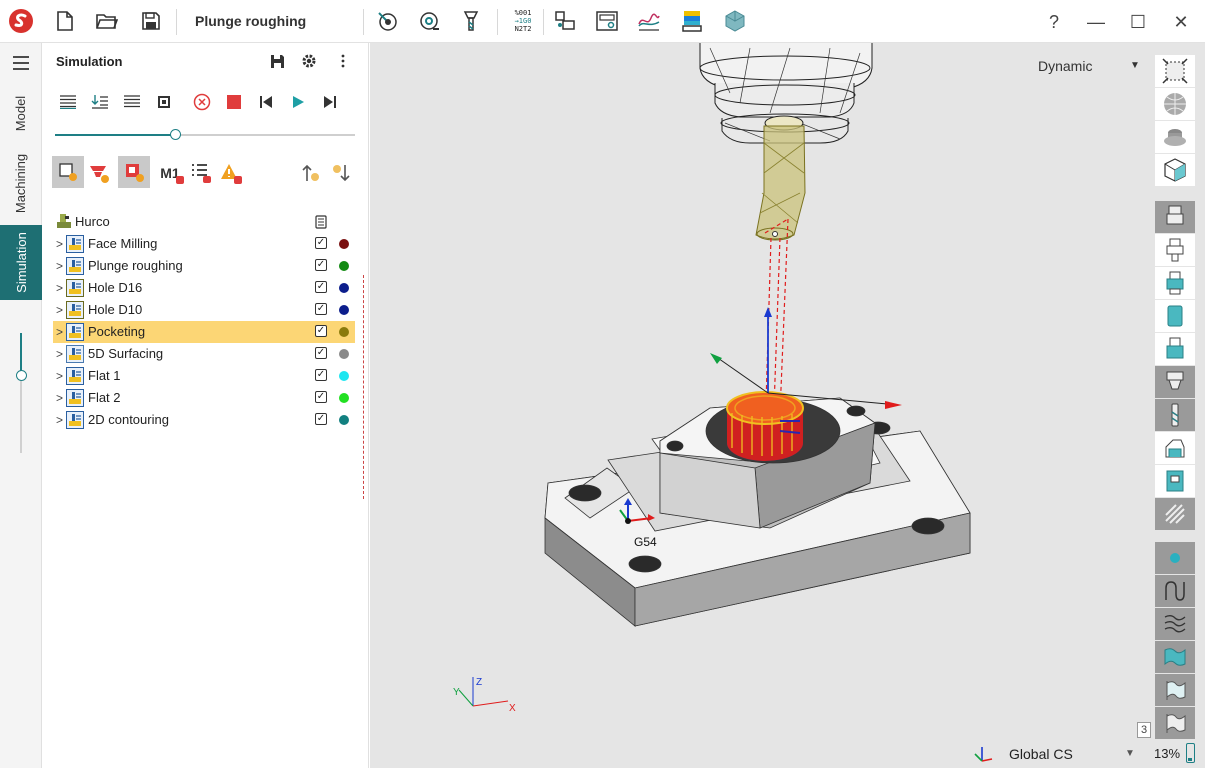 The image size is (1205, 768). Describe the element at coordinates (201, 173) in the screenshot. I see `operation-list-icon` at that location.